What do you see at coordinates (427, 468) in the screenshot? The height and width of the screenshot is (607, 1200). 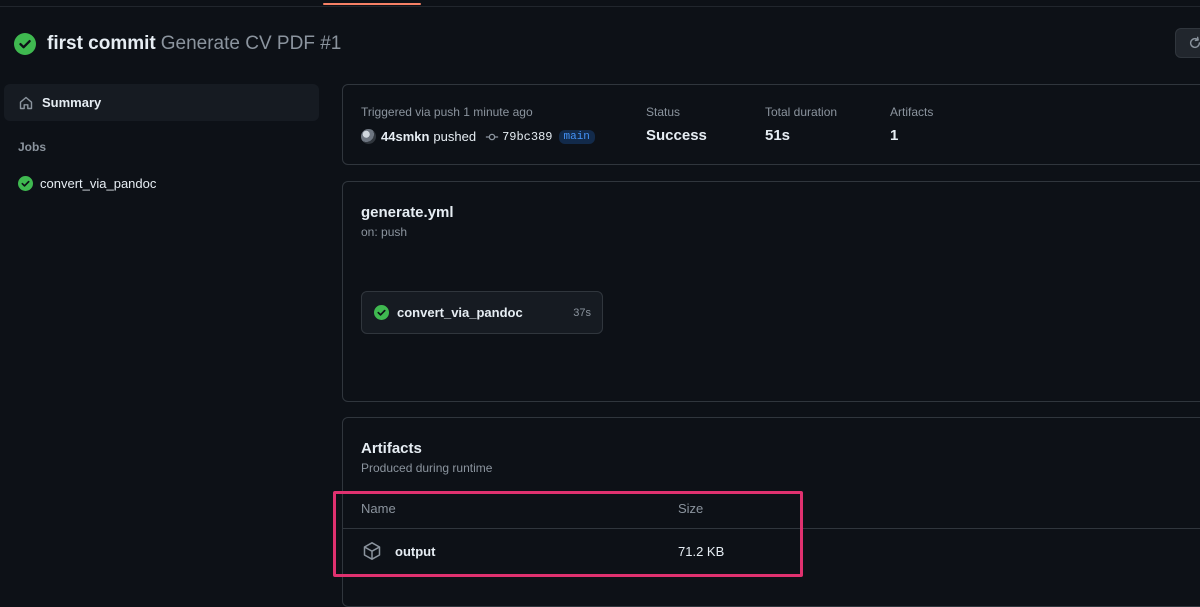 I see `artifacts-subtitle: Produced during runtime` at bounding box center [427, 468].